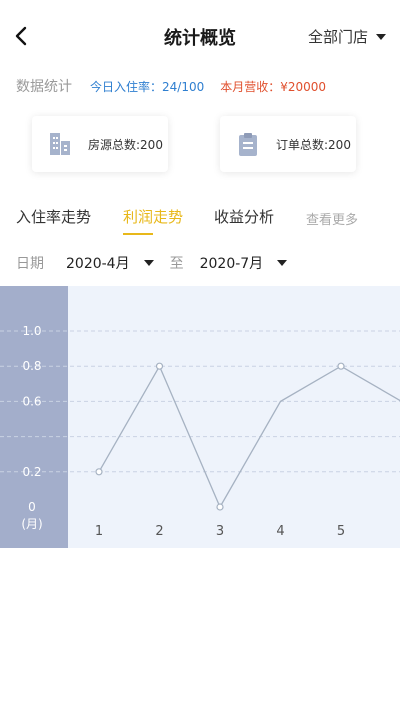 This screenshot has height=711, width=400. I want to click on y-tick-label: 1.0, so click(31, 331).